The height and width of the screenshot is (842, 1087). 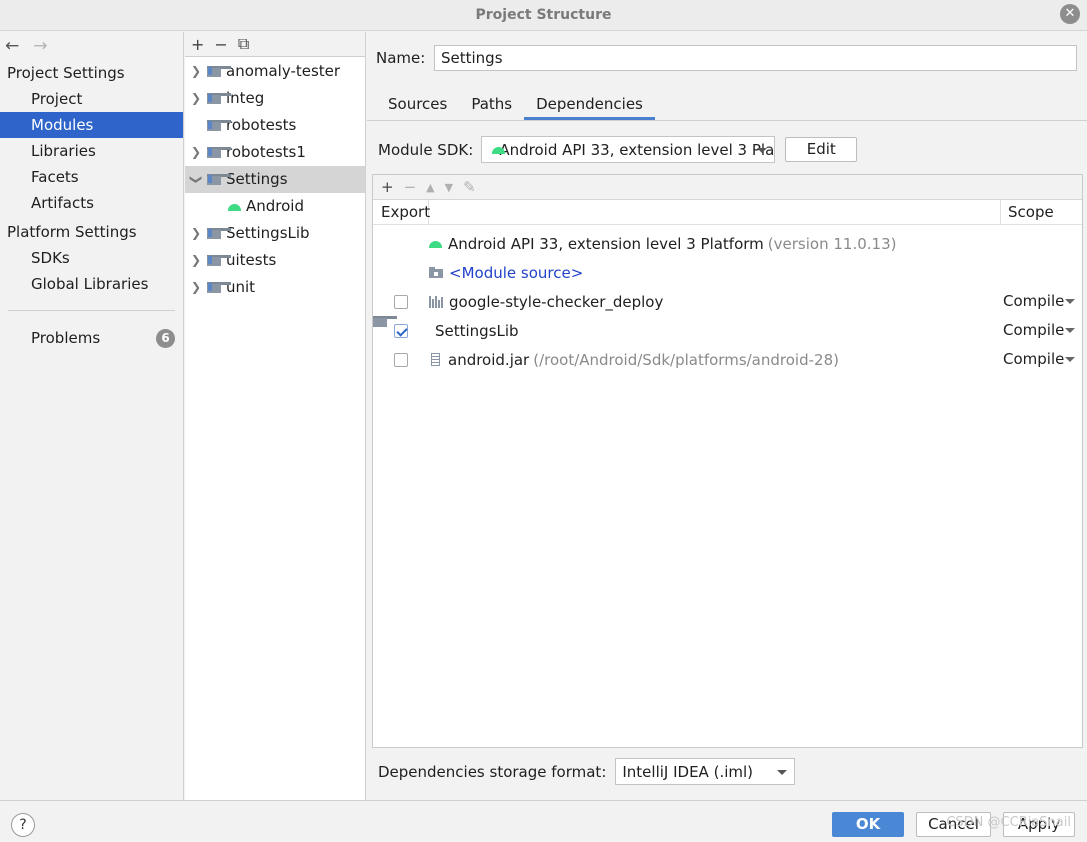 I want to click on module-sdk-value: Android API 33, extension level 3 Pla, so click(x=637, y=149).